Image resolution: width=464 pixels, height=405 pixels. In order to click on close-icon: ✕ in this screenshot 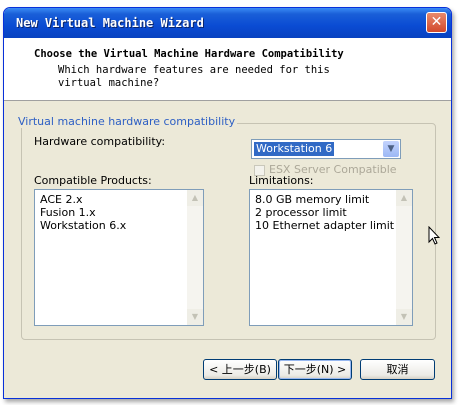, I will do `click(436, 22)`.